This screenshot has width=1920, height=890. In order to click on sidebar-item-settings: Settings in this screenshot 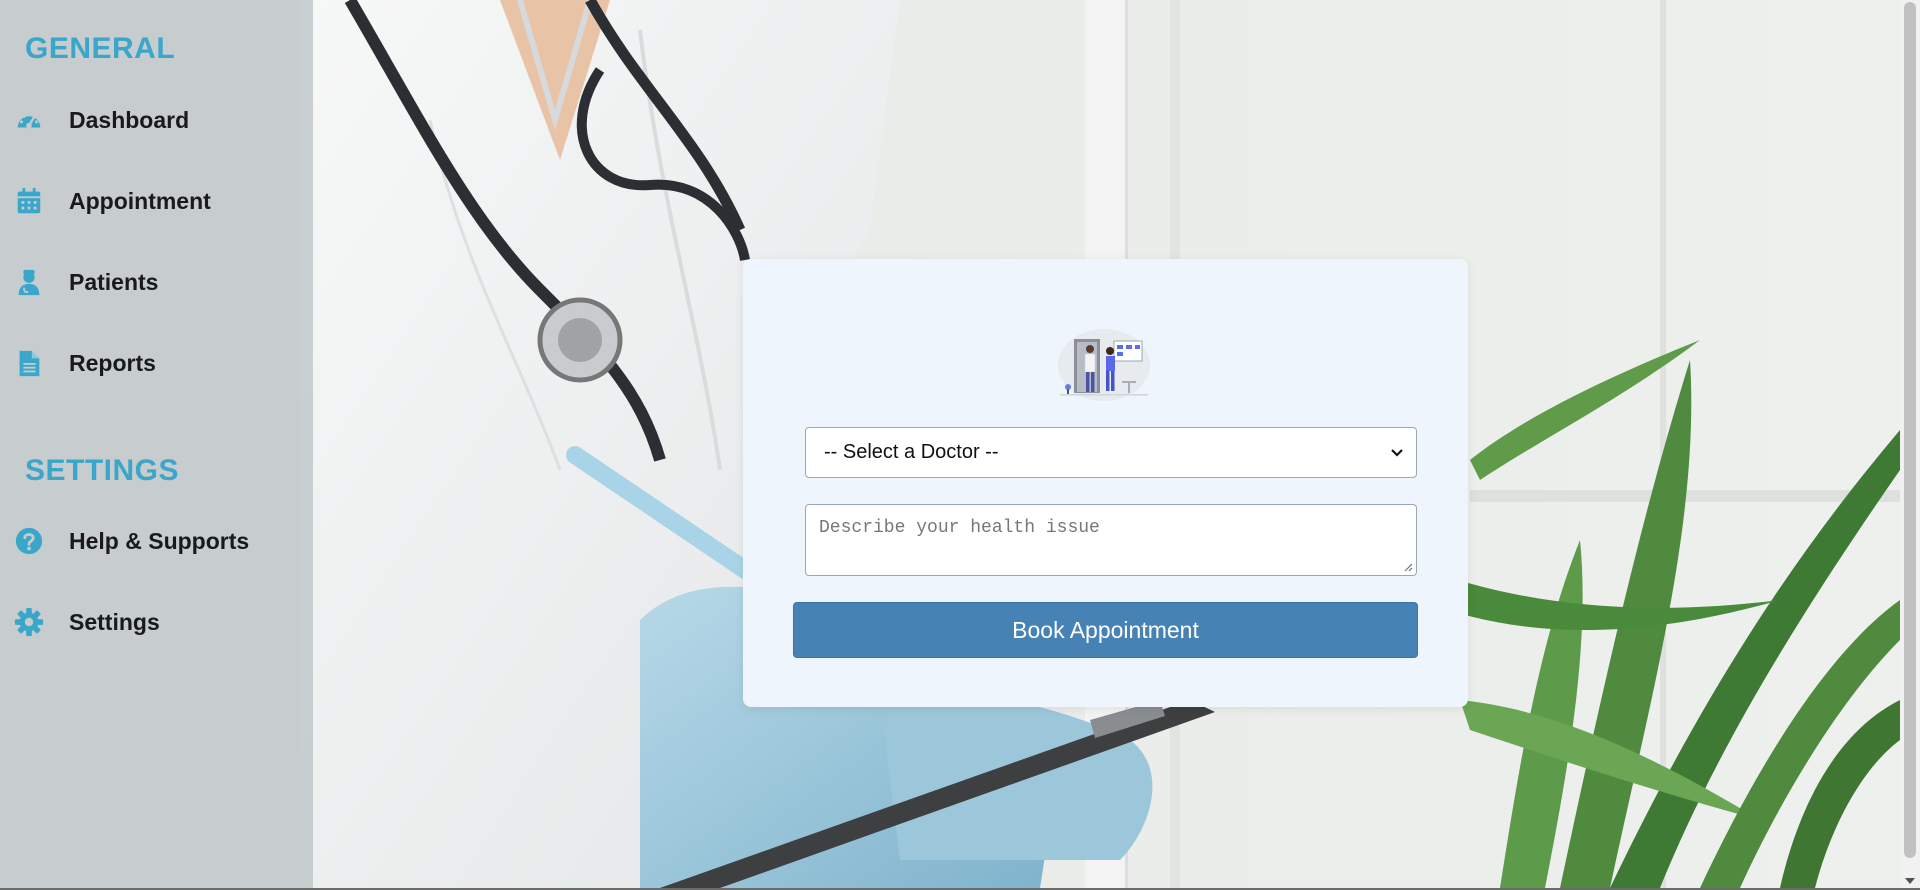, I will do `click(156, 622)`.